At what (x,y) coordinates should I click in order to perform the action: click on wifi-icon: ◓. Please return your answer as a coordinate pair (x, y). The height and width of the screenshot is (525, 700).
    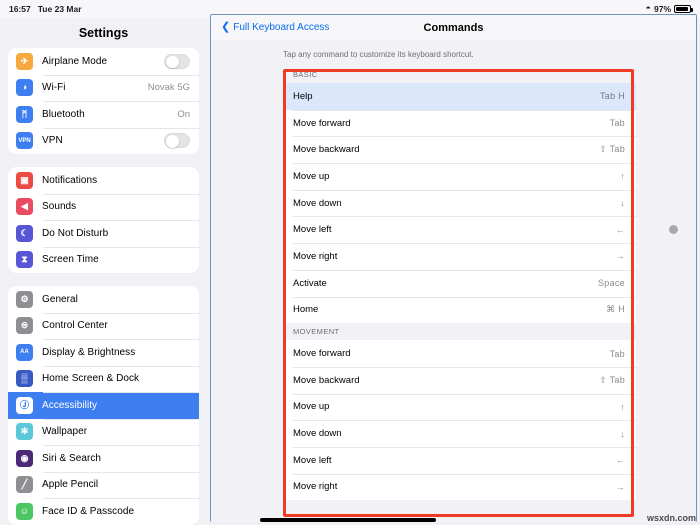
    Looking at the image, I should click on (648, 8).